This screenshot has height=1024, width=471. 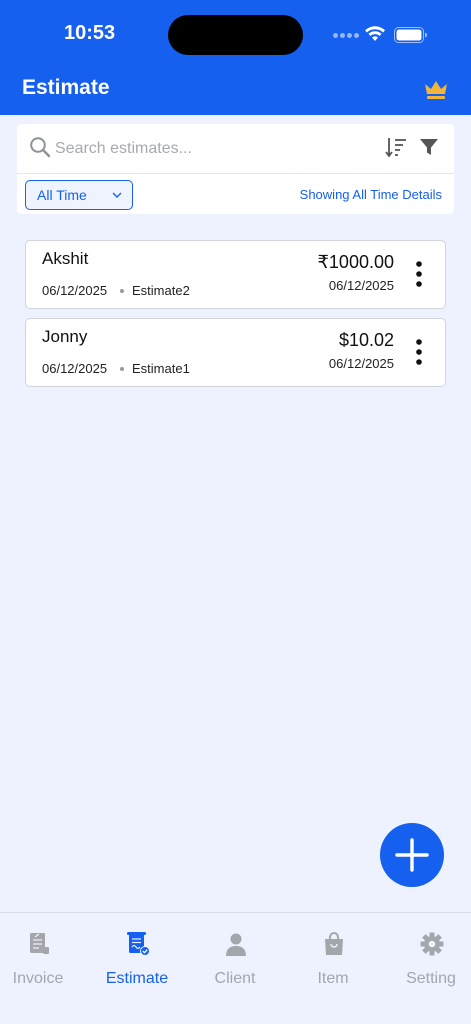 What do you see at coordinates (90, 33) in the screenshot?
I see `status-time: 10:53` at bounding box center [90, 33].